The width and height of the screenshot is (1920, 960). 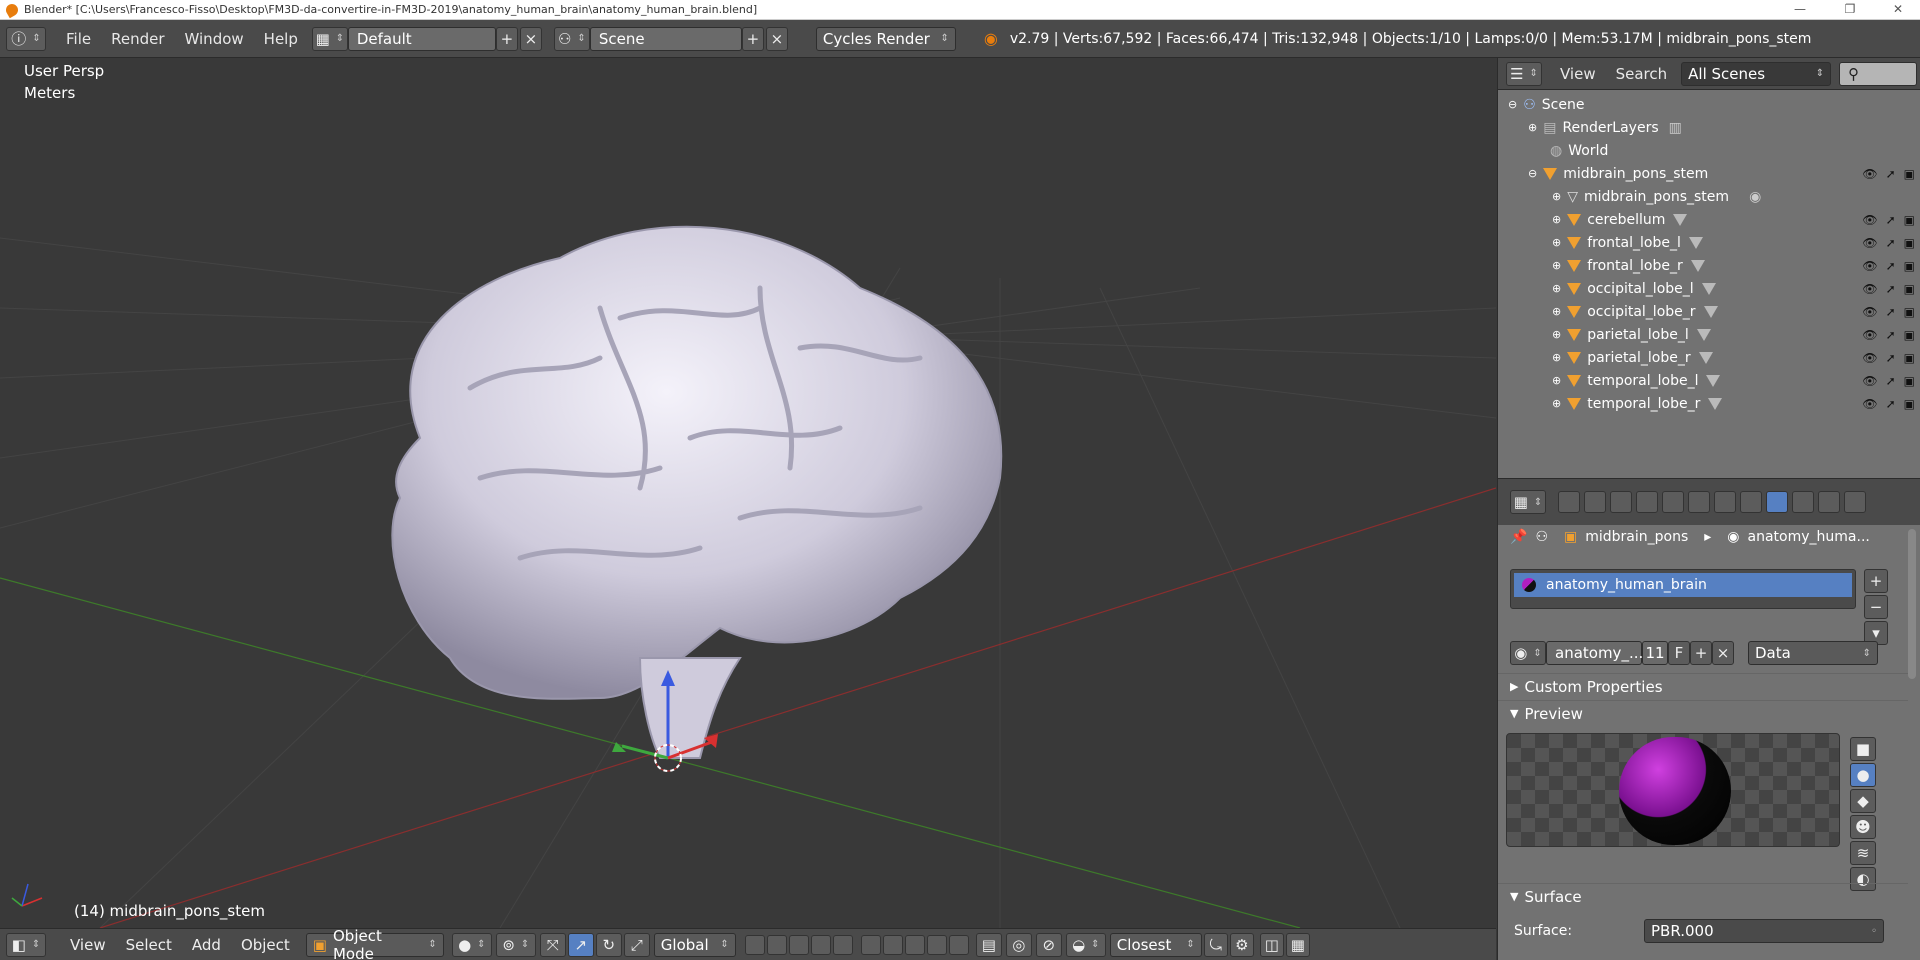 I want to click on snap-toggle-icon: ⊘, so click(x=1048, y=944).